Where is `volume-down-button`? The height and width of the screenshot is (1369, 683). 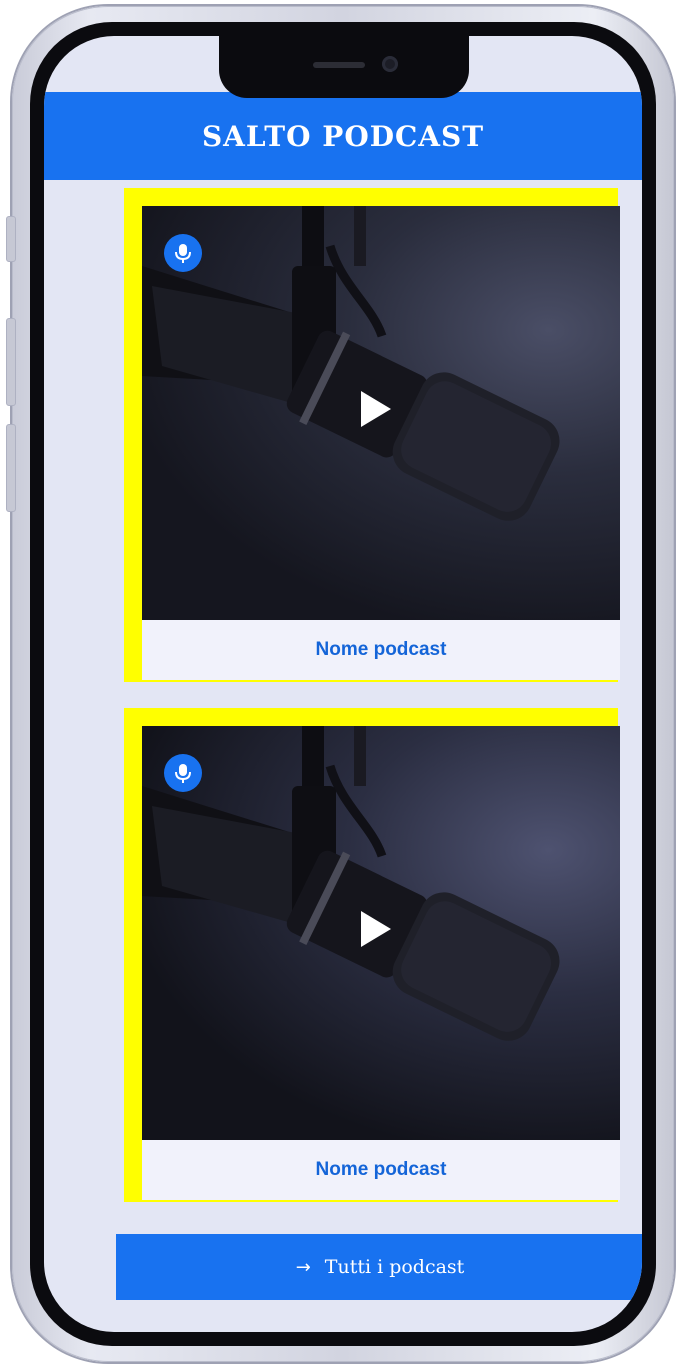 volume-down-button is located at coordinates (11, 468).